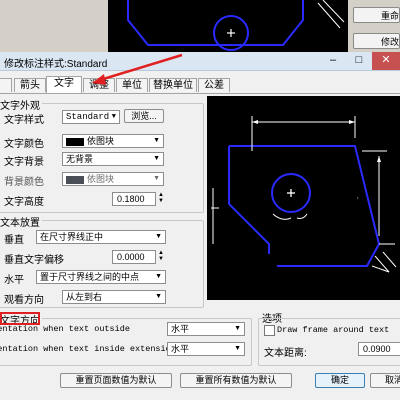 The width and height of the screenshot is (400, 400). Describe the element at coordinates (24, 120) in the screenshot. I see `text-style-label: 文字样式` at that location.